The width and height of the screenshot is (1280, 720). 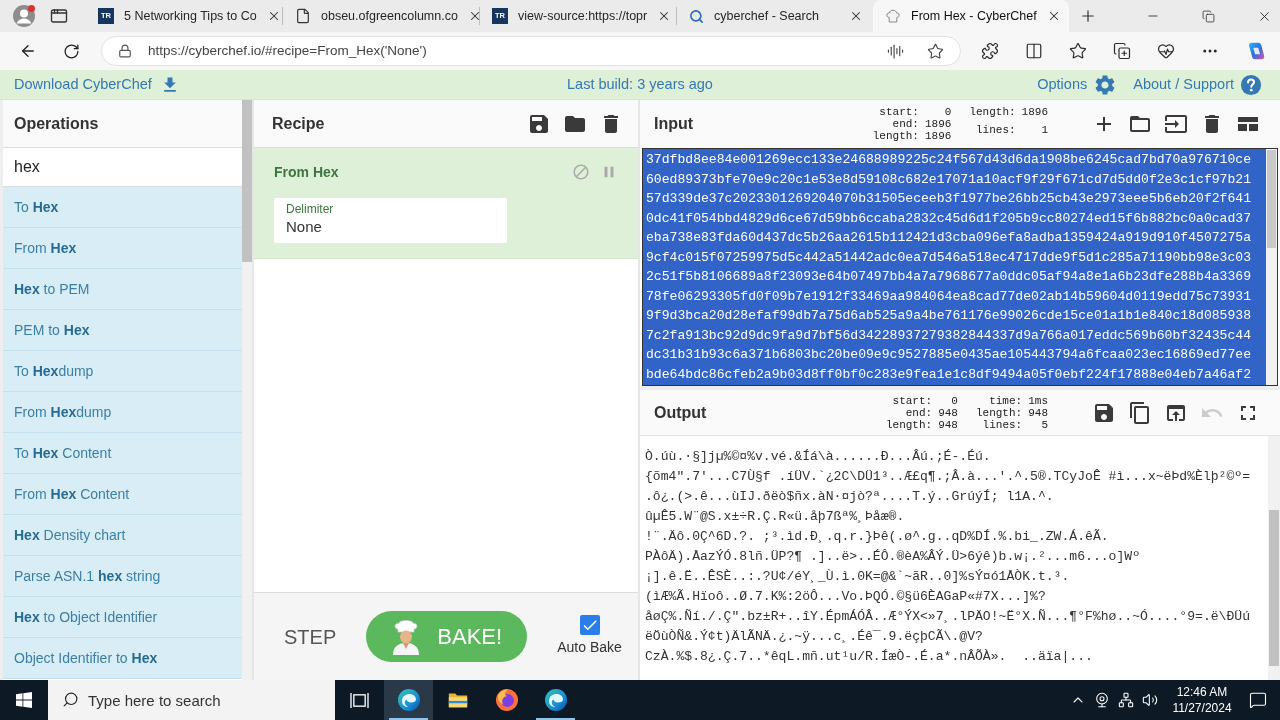 I want to click on checkbox-label: Auto Bake, so click(x=589, y=647).